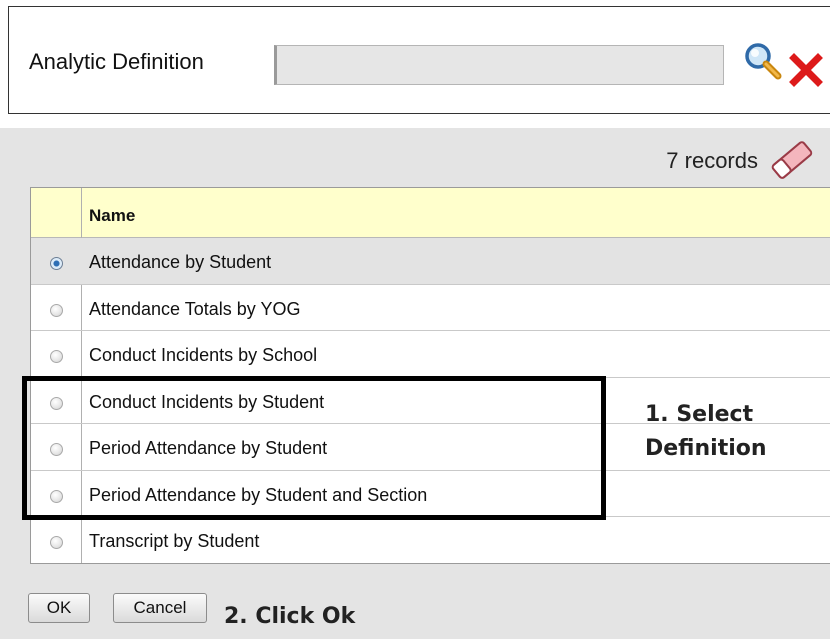 The width and height of the screenshot is (830, 639). What do you see at coordinates (290, 616) in the screenshot?
I see `step-2-annotation: 2. Click Ok` at bounding box center [290, 616].